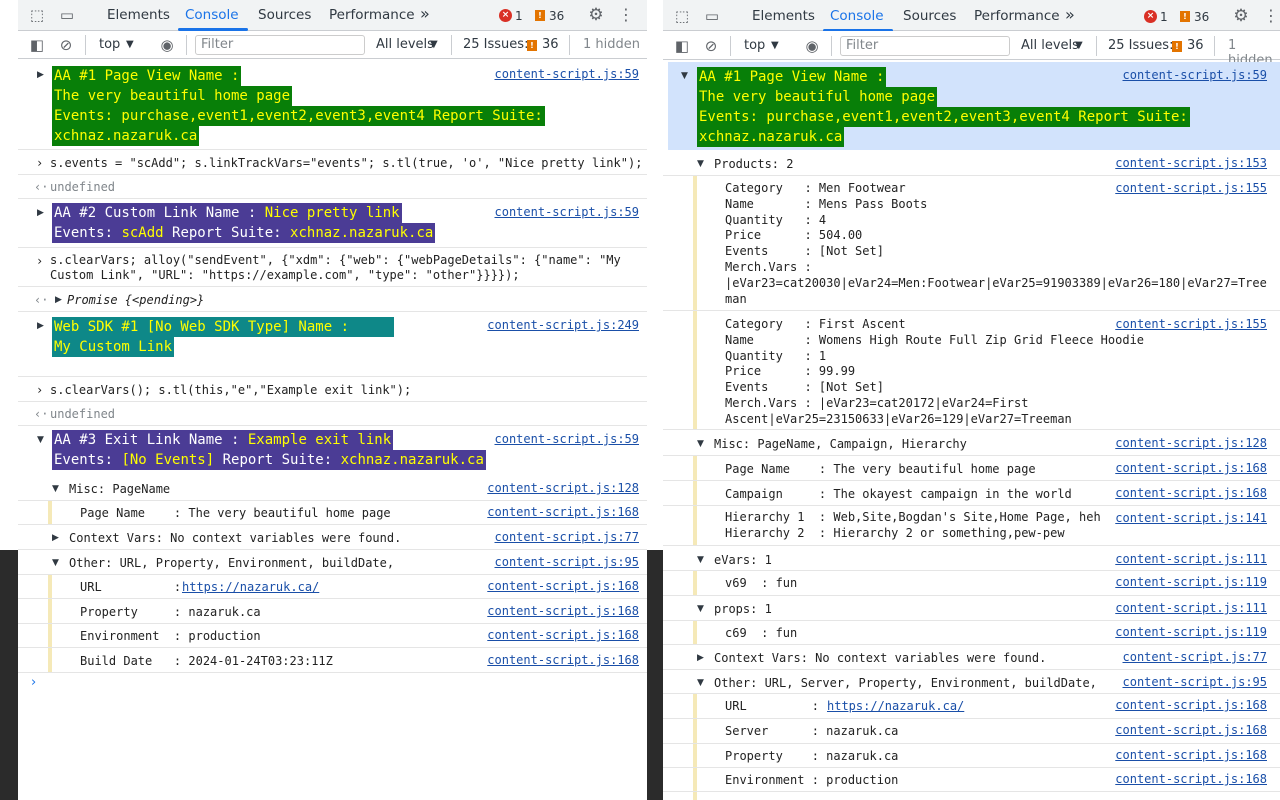 The image size is (1280, 800). What do you see at coordinates (563, 325) in the screenshot?
I see `source-link: content-script.js:249` at bounding box center [563, 325].